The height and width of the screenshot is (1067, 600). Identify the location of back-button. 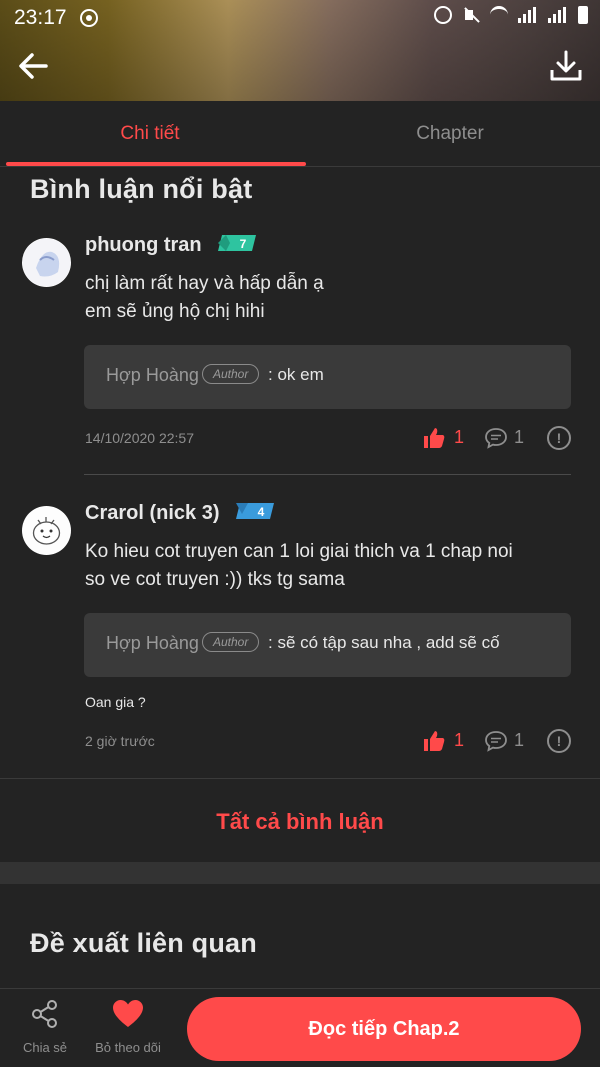
(34, 66).